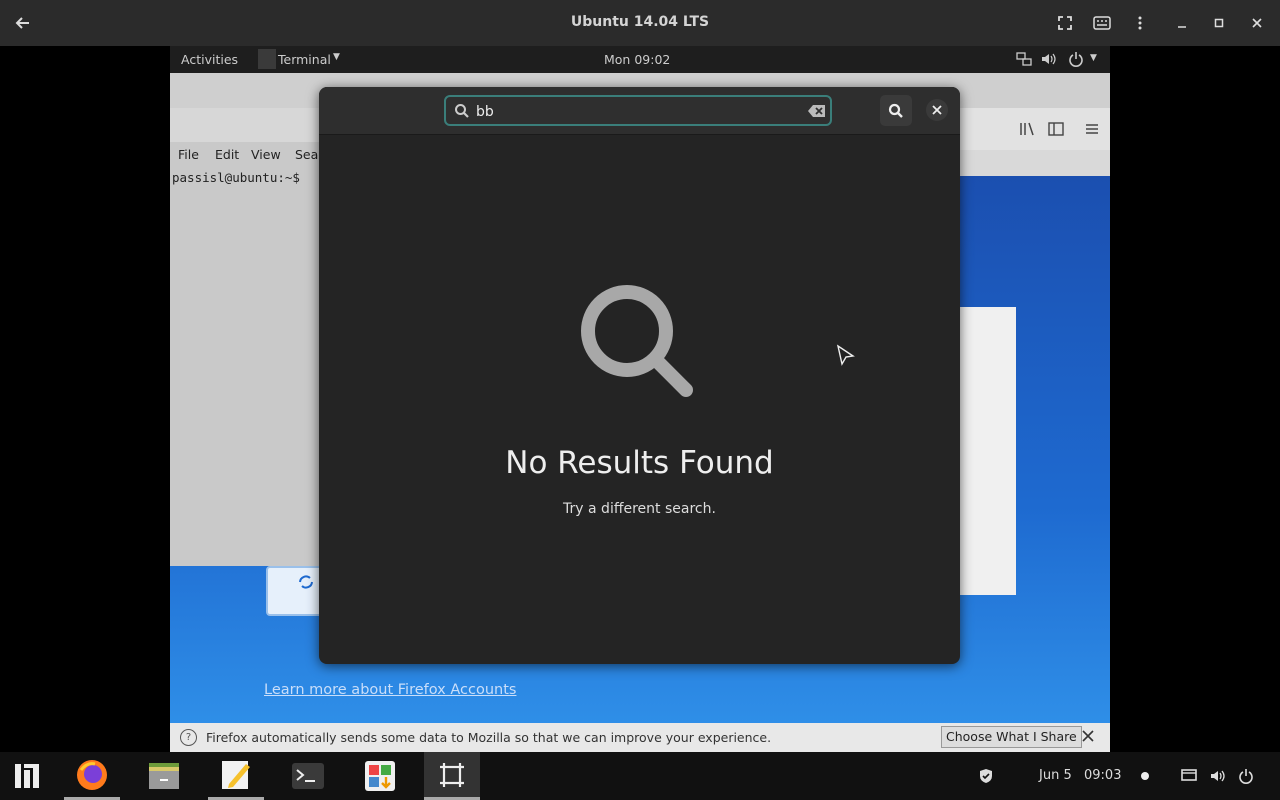  I want to click on gnome-top-bar: Activities Terminal ▼ Mon 09:02 ▼, so click(640, 59).